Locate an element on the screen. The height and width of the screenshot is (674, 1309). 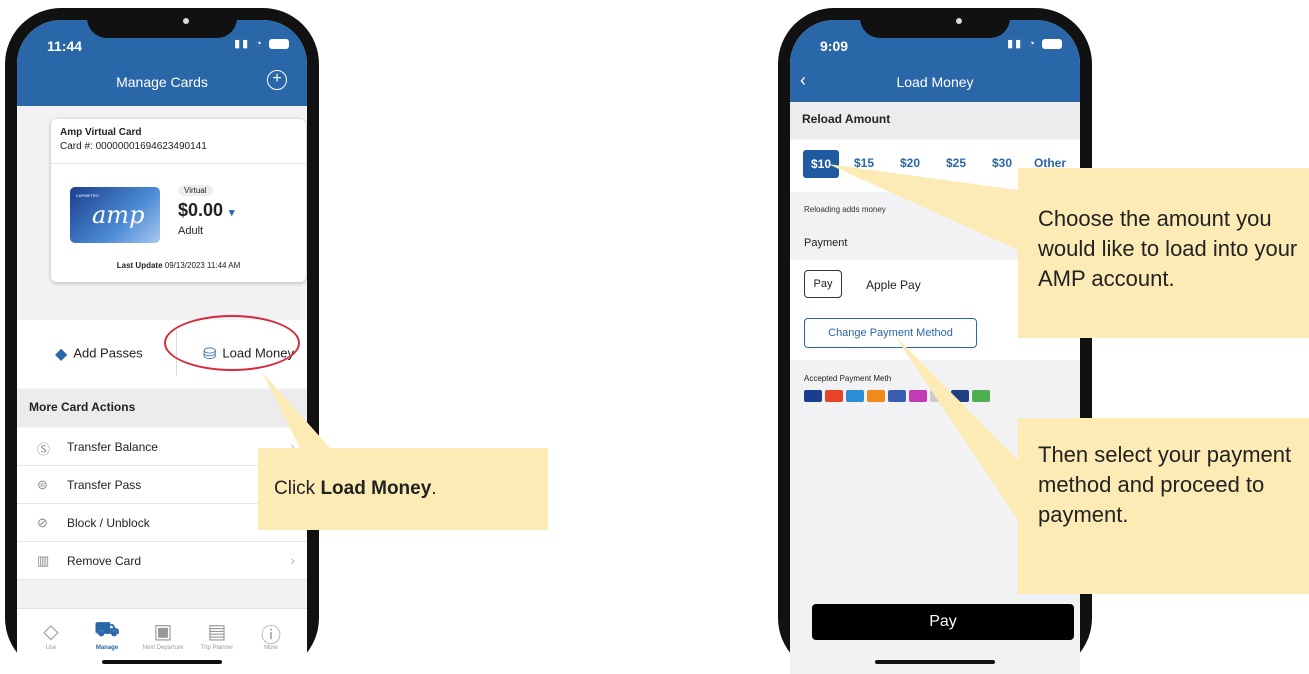
tab-manage: ⛟ Manage is located at coordinates (107, 635).